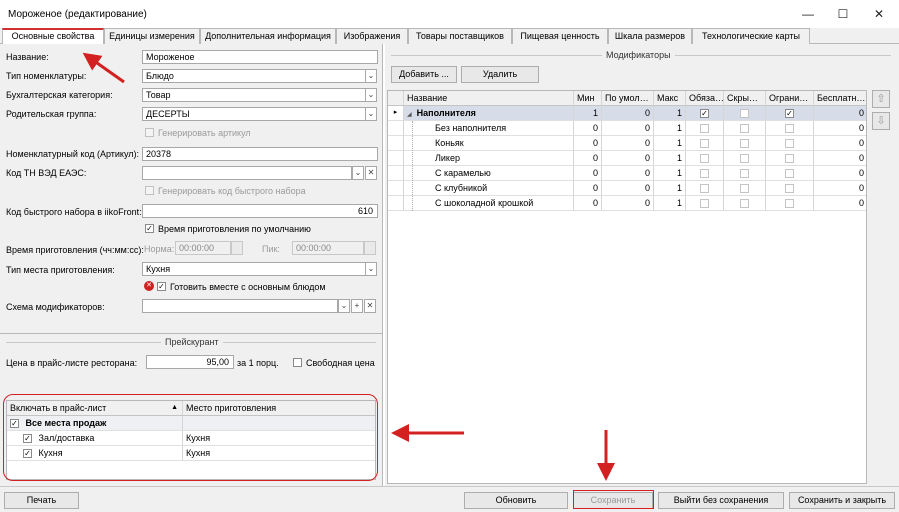  Describe the element at coordinates (254, 76) in the screenshot. I see `type-select: Блюдо` at that location.